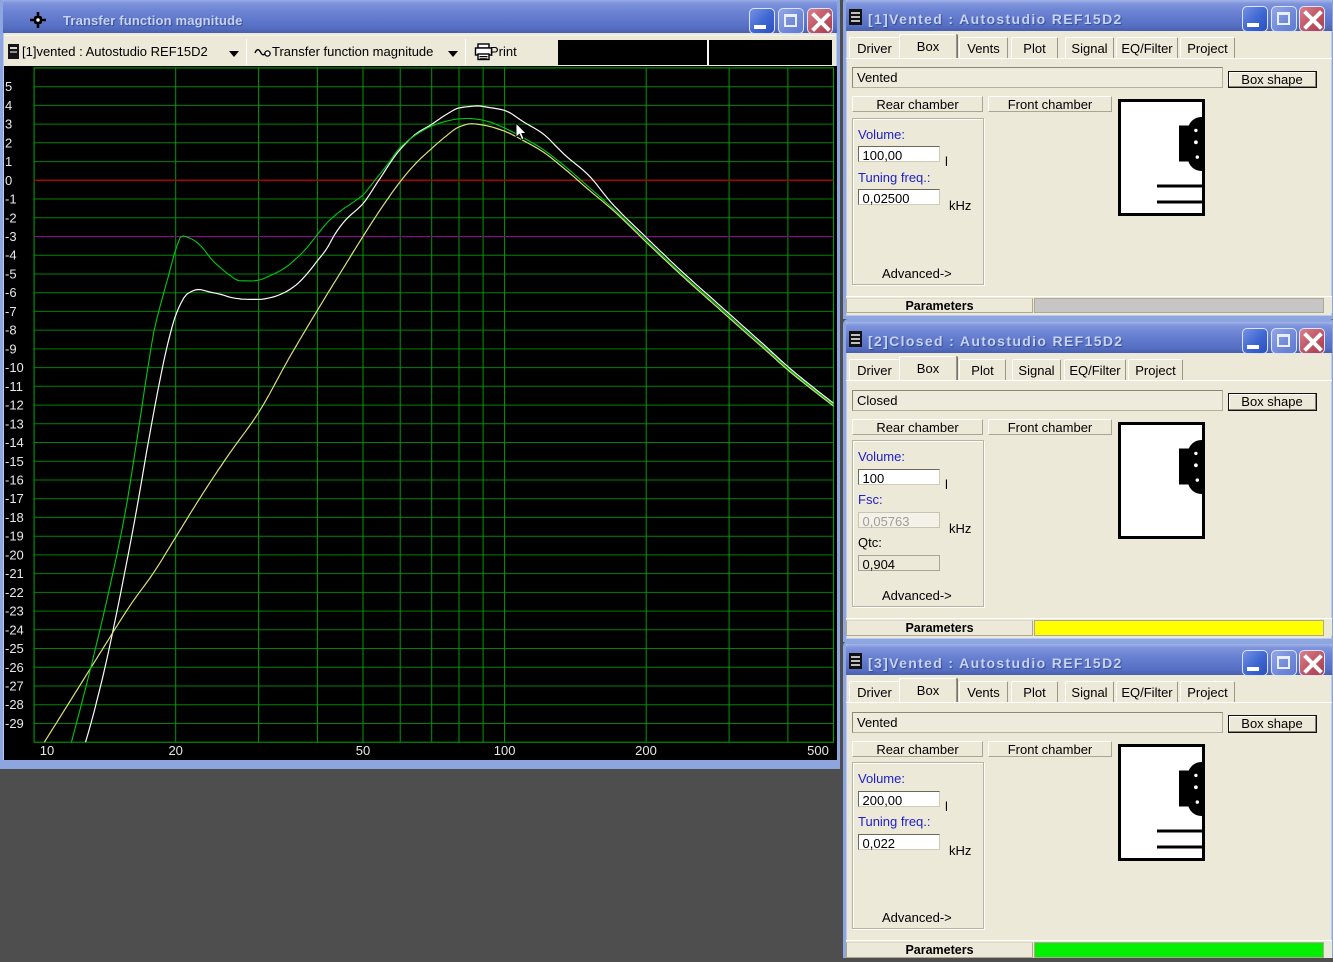 This screenshot has height=962, width=1333. I want to click on svg-text: -21, so click(14, 573).